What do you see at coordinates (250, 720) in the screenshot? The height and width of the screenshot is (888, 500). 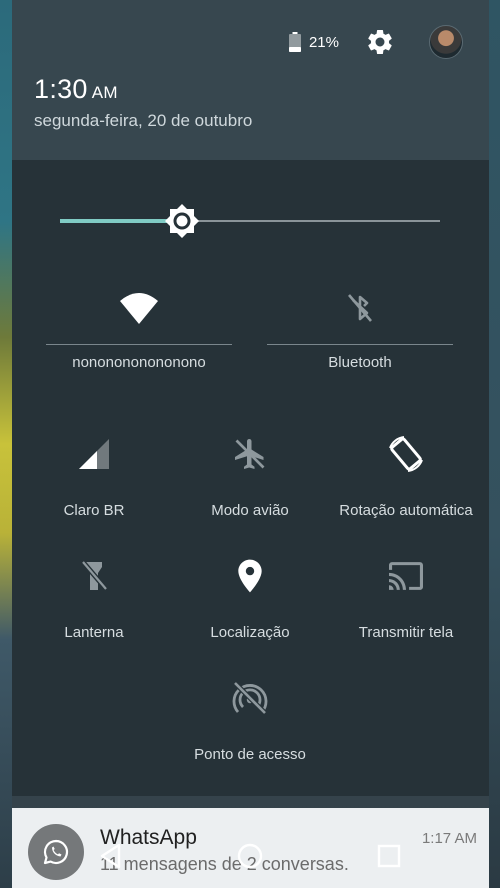 I see `tile-hotspot: Ponto de acesso` at bounding box center [250, 720].